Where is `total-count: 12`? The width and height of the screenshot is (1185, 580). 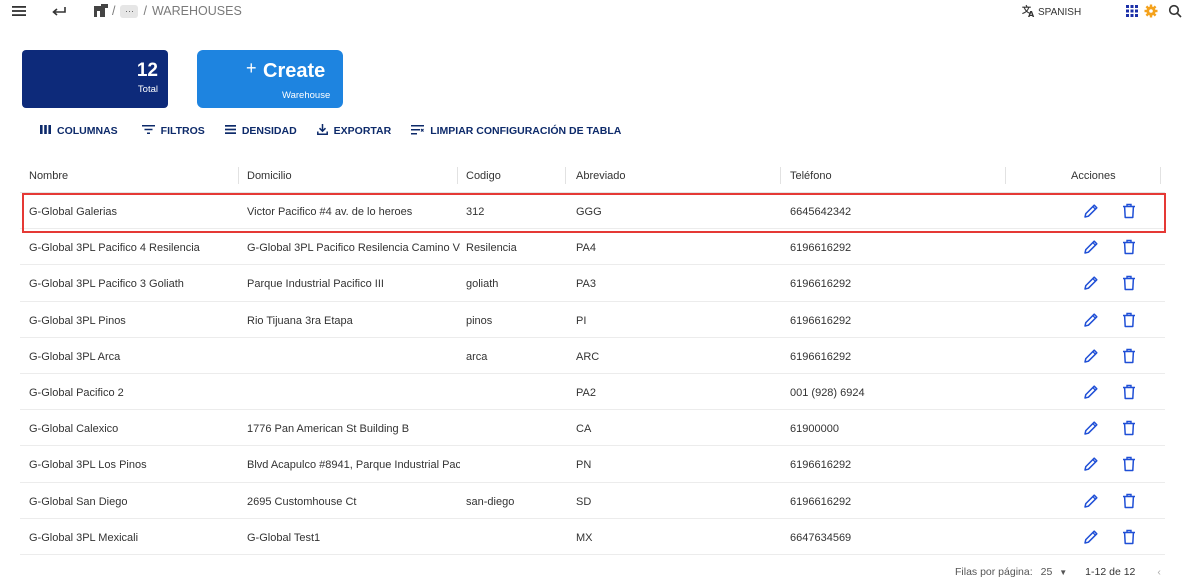 total-count: 12 is located at coordinates (147, 70).